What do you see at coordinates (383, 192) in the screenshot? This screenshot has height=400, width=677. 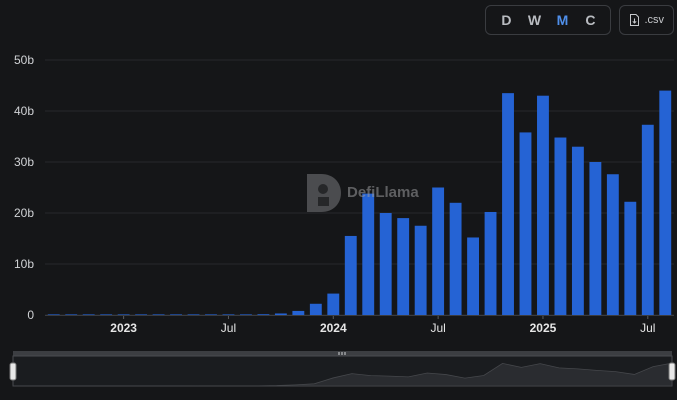 I see `watermark-text: DefiLlama` at bounding box center [383, 192].